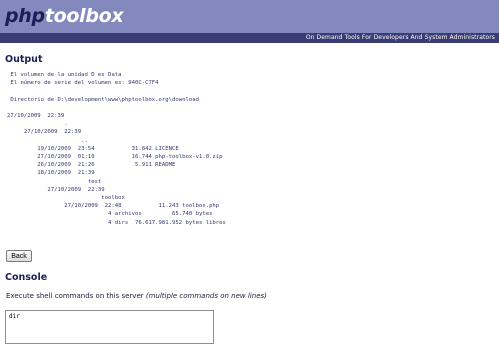  I want to click on back-button: Back, so click(19, 256).